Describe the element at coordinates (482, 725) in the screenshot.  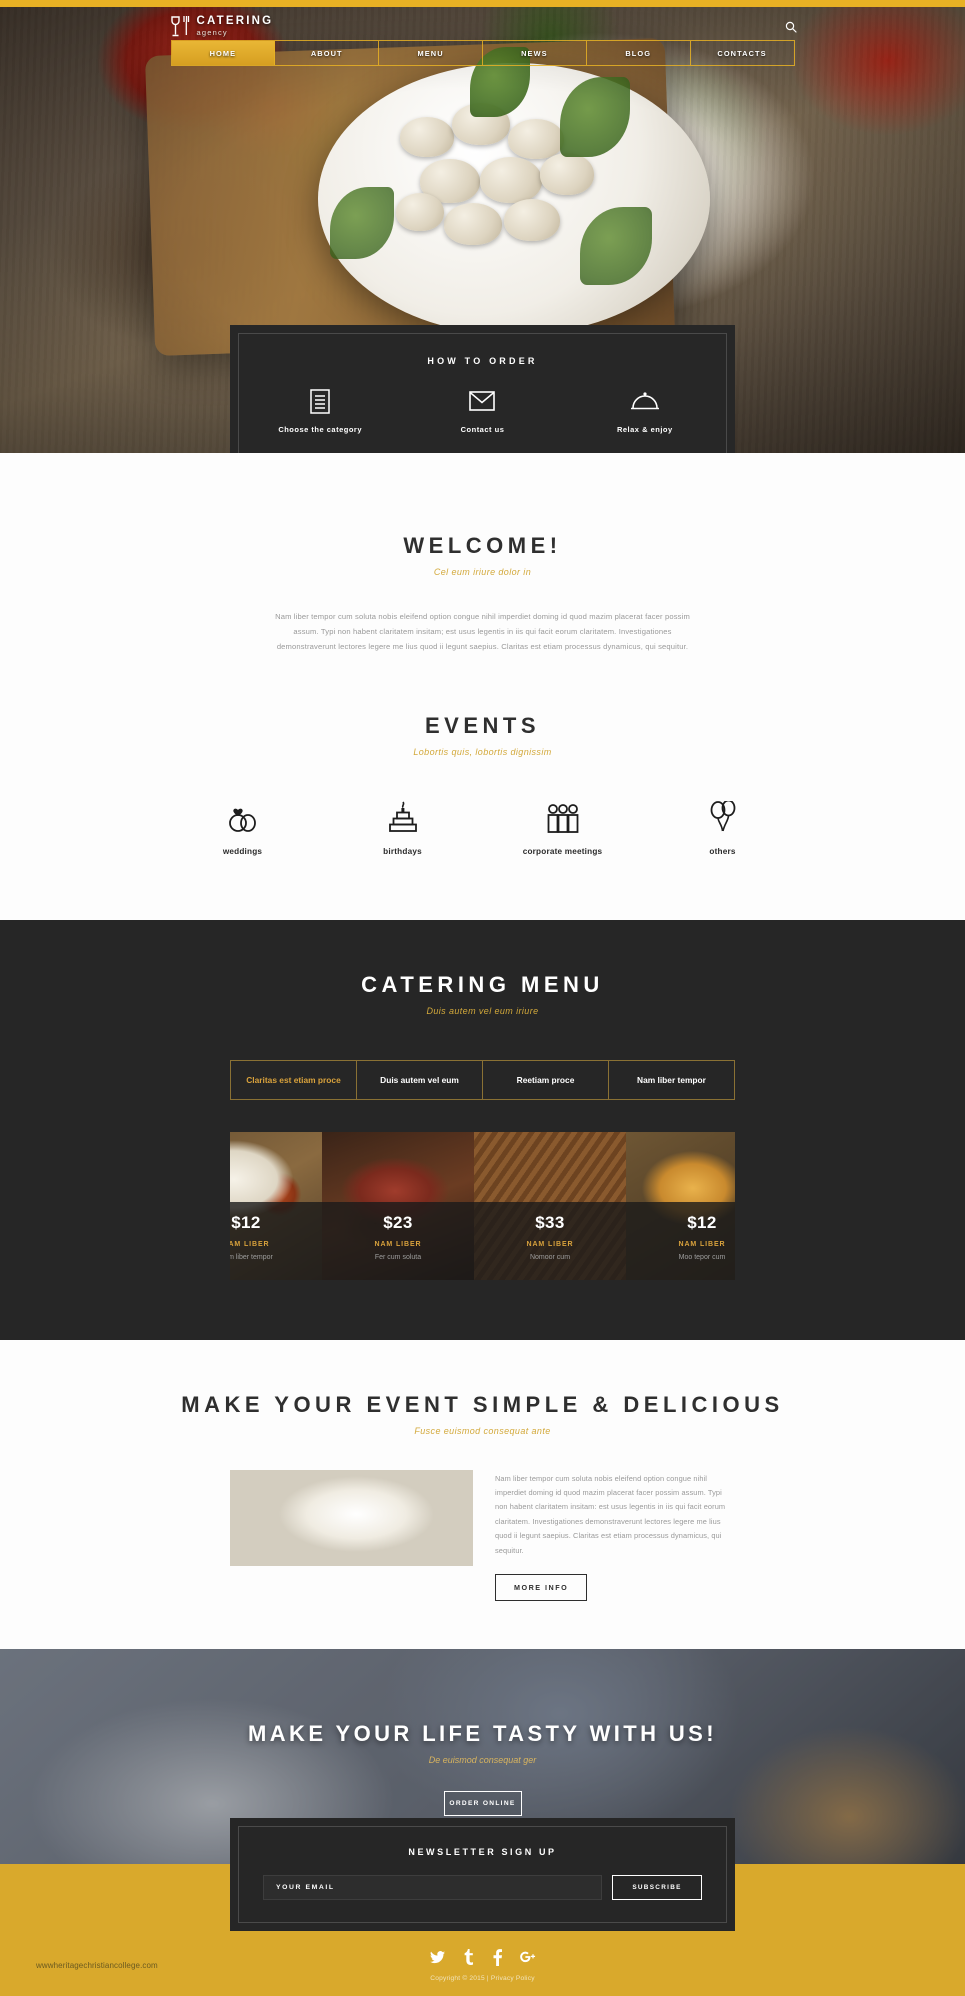
I see `events-title: EVENTS` at that location.